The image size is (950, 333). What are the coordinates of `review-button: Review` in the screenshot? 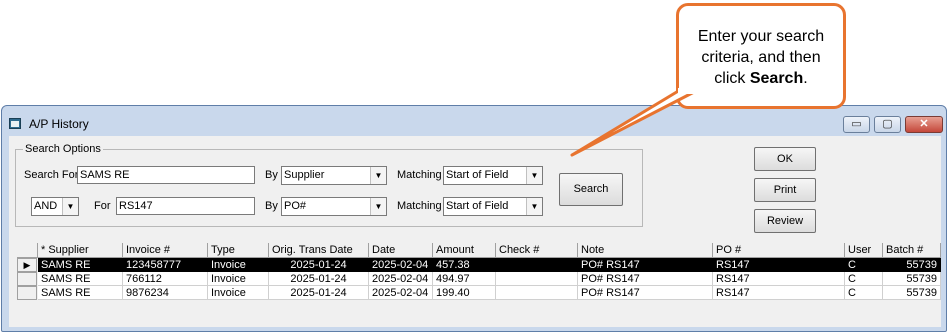 It's located at (785, 221).